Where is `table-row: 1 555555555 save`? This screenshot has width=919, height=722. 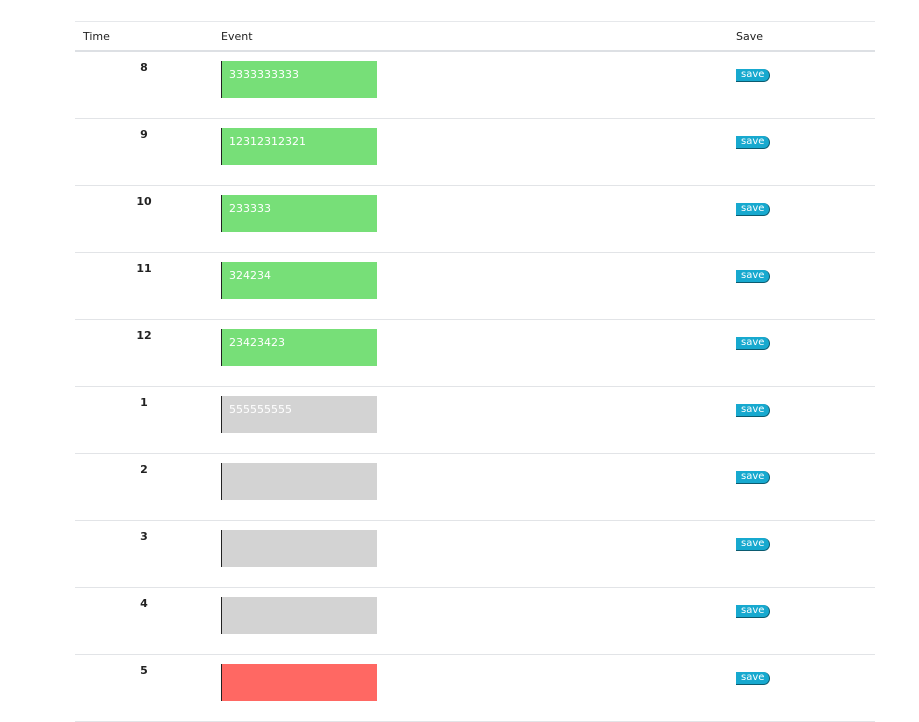
table-row: 1 555555555 save is located at coordinates (475, 420).